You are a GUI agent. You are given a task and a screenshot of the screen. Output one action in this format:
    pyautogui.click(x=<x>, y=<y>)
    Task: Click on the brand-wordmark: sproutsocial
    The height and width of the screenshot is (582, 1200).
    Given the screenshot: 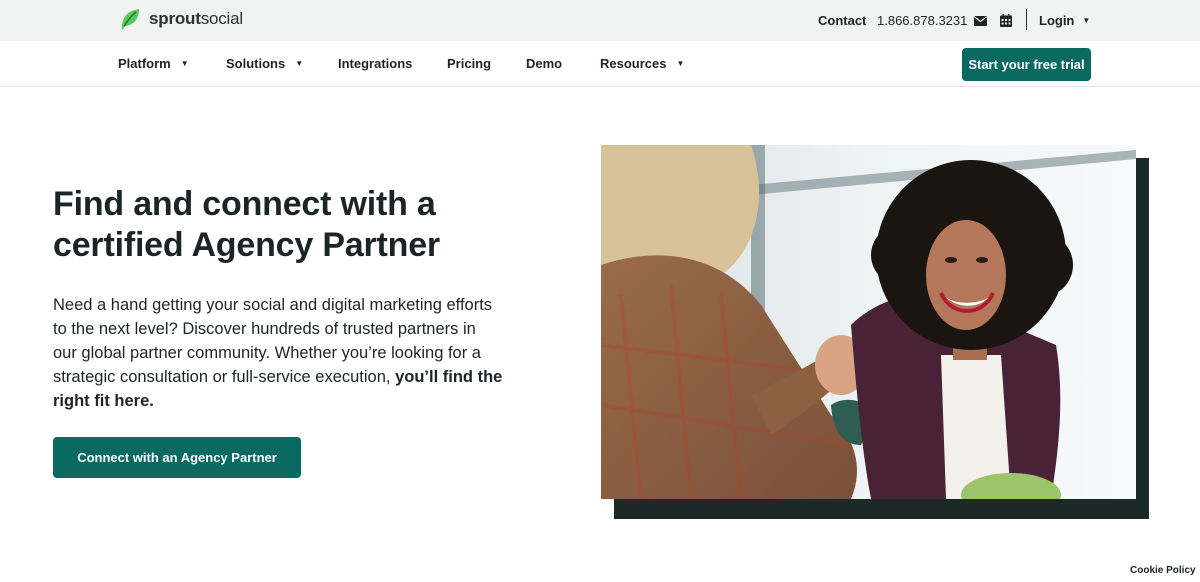 What is the action you would take?
    pyautogui.click(x=196, y=18)
    